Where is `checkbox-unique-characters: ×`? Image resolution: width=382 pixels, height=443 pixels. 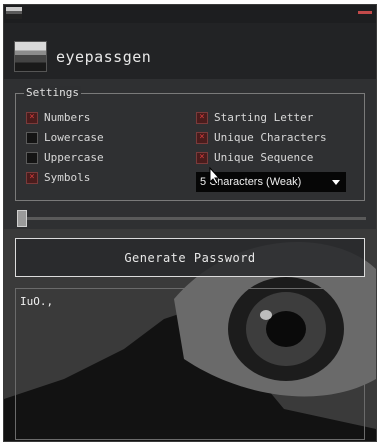 checkbox-unique-characters: × is located at coordinates (202, 137).